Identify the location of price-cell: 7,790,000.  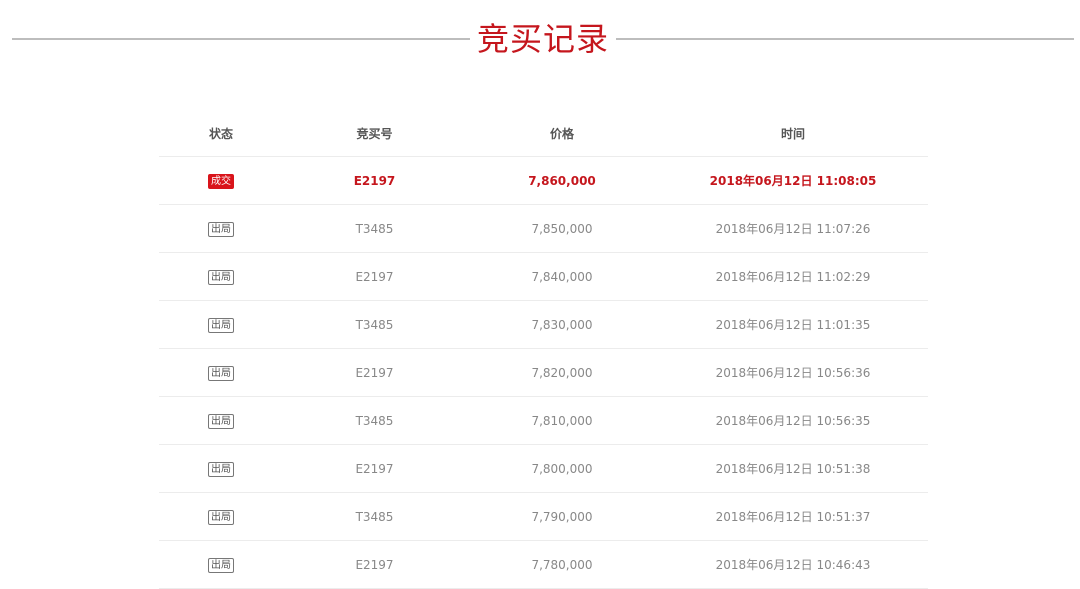
(562, 516).